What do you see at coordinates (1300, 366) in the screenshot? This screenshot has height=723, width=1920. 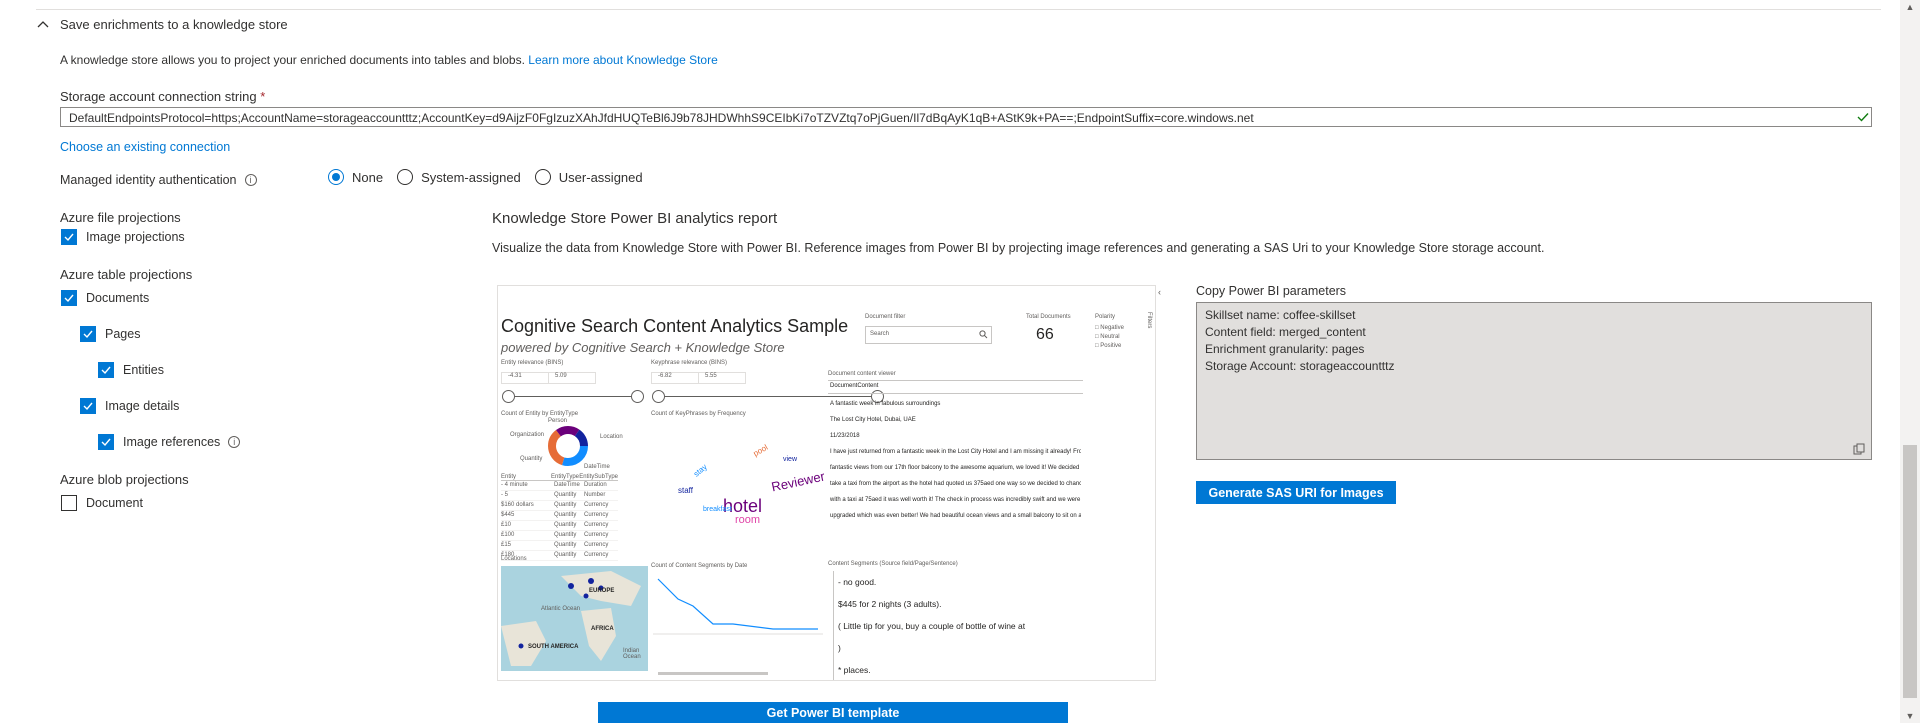 I see `param-line: Storage Account: storageaccountttz` at bounding box center [1300, 366].